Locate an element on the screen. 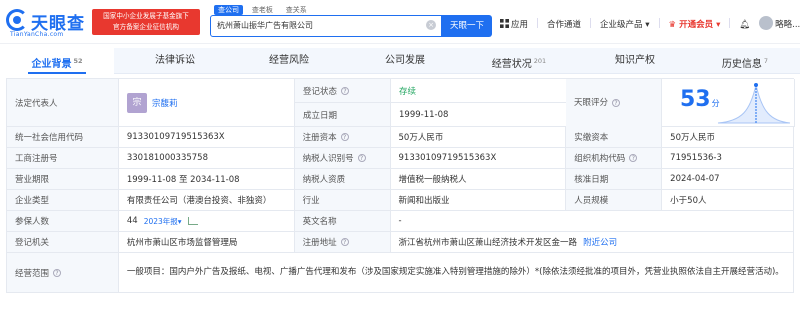  industry-value: 新闻和出版业 is located at coordinates (479, 200).